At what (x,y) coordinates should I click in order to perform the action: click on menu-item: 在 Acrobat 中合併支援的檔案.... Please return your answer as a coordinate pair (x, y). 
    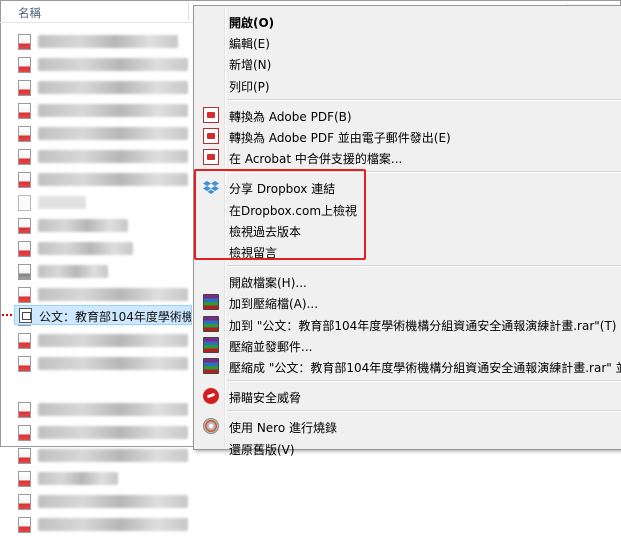
    Looking at the image, I should click on (408, 157).